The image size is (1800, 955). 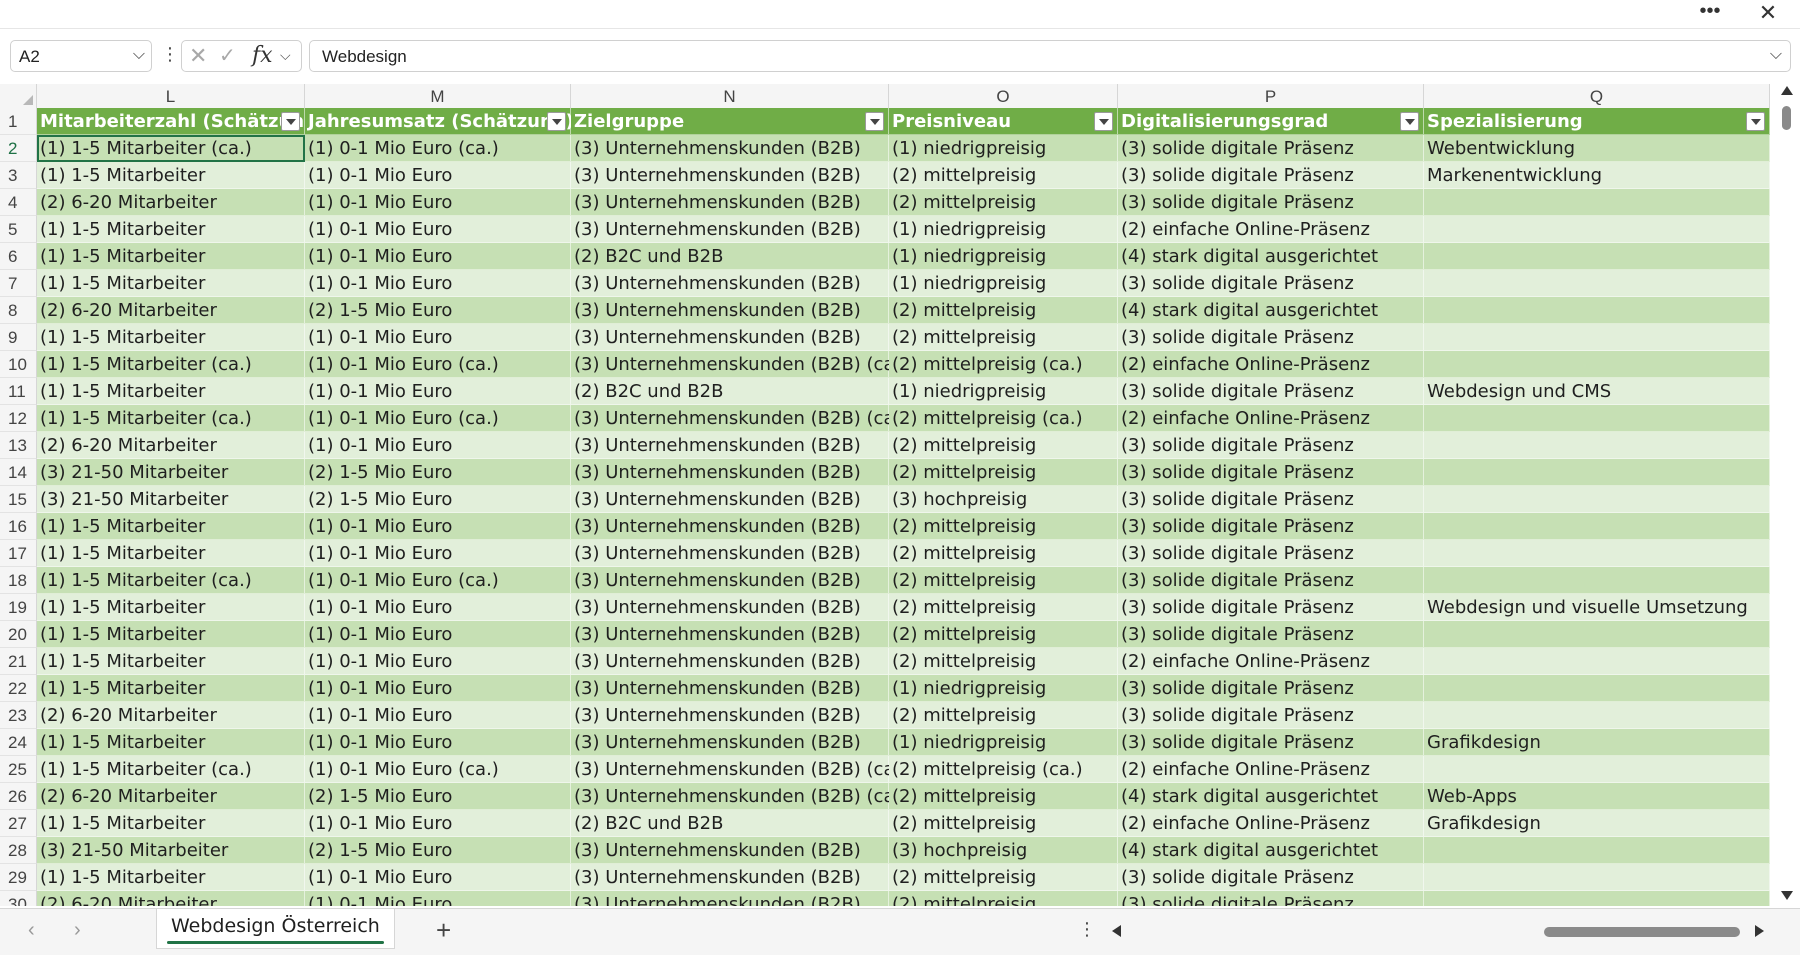 What do you see at coordinates (18, 337) in the screenshot?
I see `row-number: 9` at bounding box center [18, 337].